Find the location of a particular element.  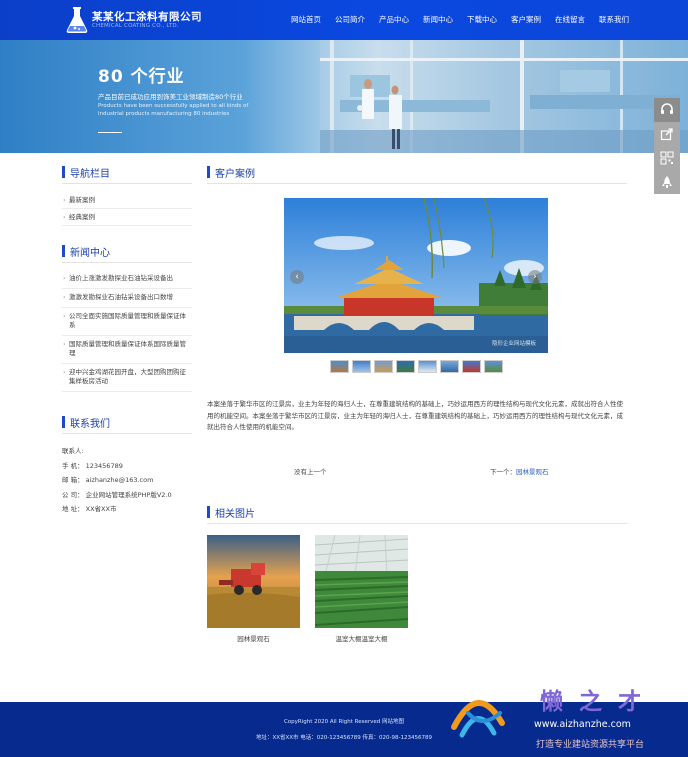

related-caption: 温室大棚温室大棚 is located at coordinates (361, 638).